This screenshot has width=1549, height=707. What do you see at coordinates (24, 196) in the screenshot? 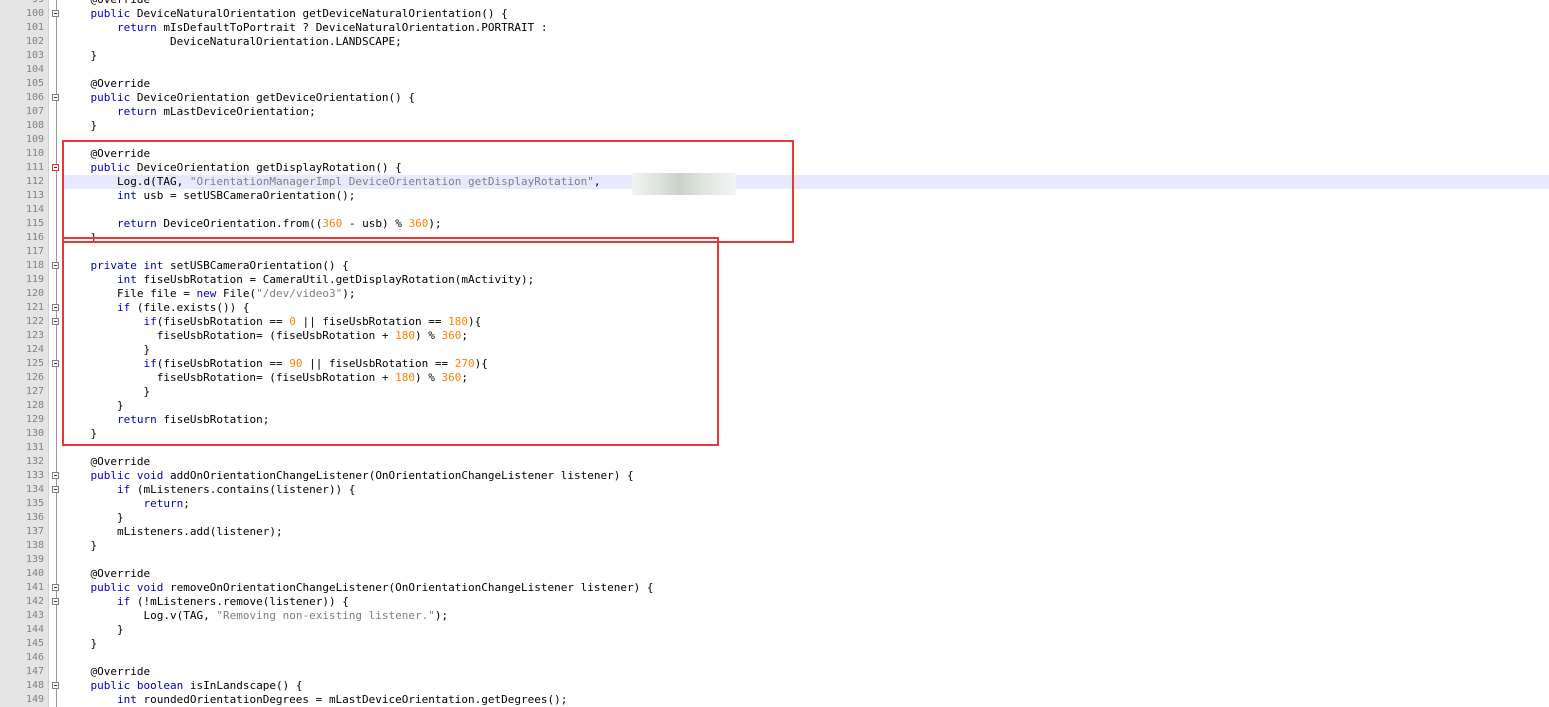
I see `line-number: 113` at bounding box center [24, 196].